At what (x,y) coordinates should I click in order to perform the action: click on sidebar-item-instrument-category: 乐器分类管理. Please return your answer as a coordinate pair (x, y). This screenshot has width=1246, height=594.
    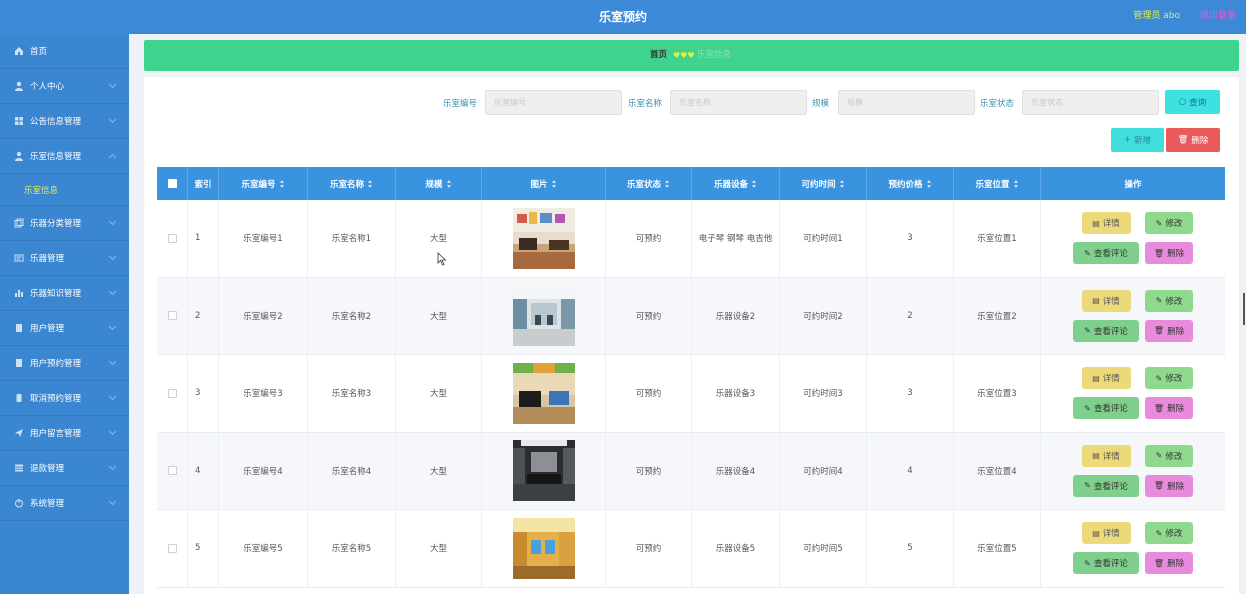
    Looking at the image, I should click on (64, 223).